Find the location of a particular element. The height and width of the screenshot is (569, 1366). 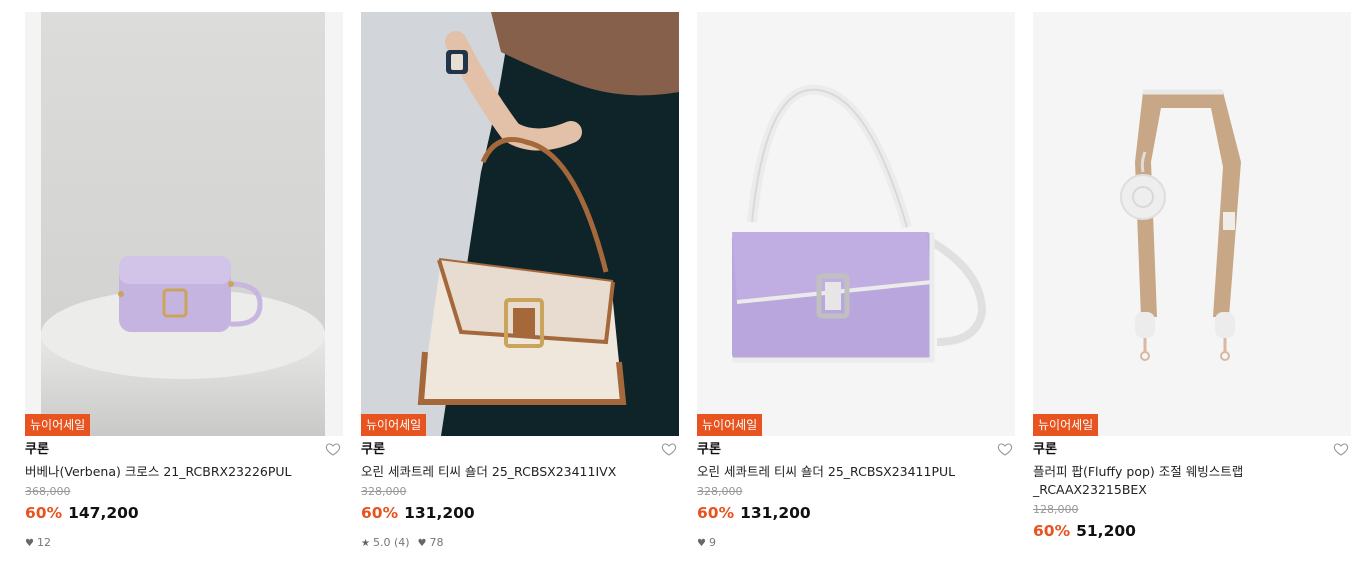

product-name: 오린 세콰트레 티씨 숄더 25_RCBSX23411PUL is located at coordinates (856, 472).